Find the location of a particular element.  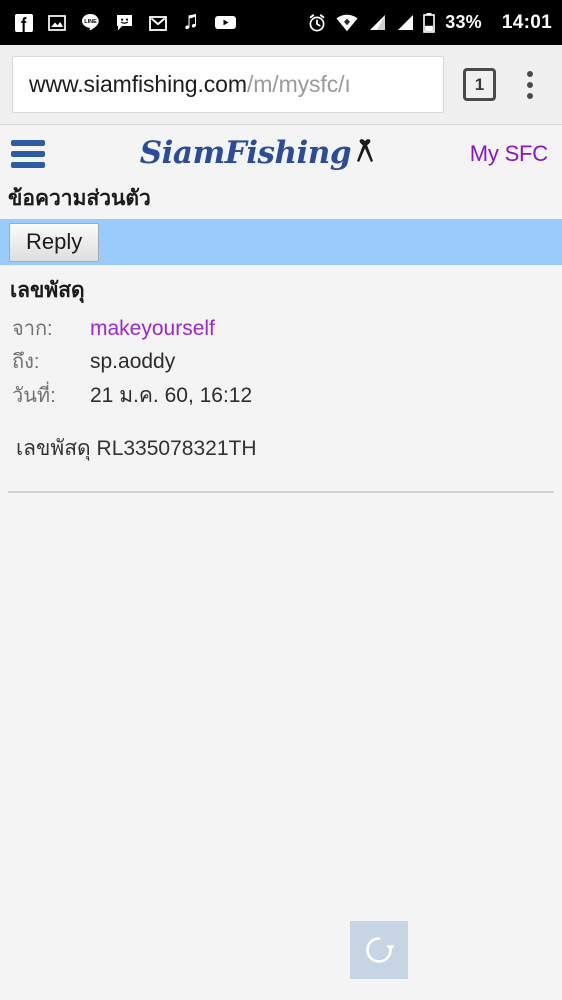

message-from-label: จาก: is located at coordinates (32, 328).